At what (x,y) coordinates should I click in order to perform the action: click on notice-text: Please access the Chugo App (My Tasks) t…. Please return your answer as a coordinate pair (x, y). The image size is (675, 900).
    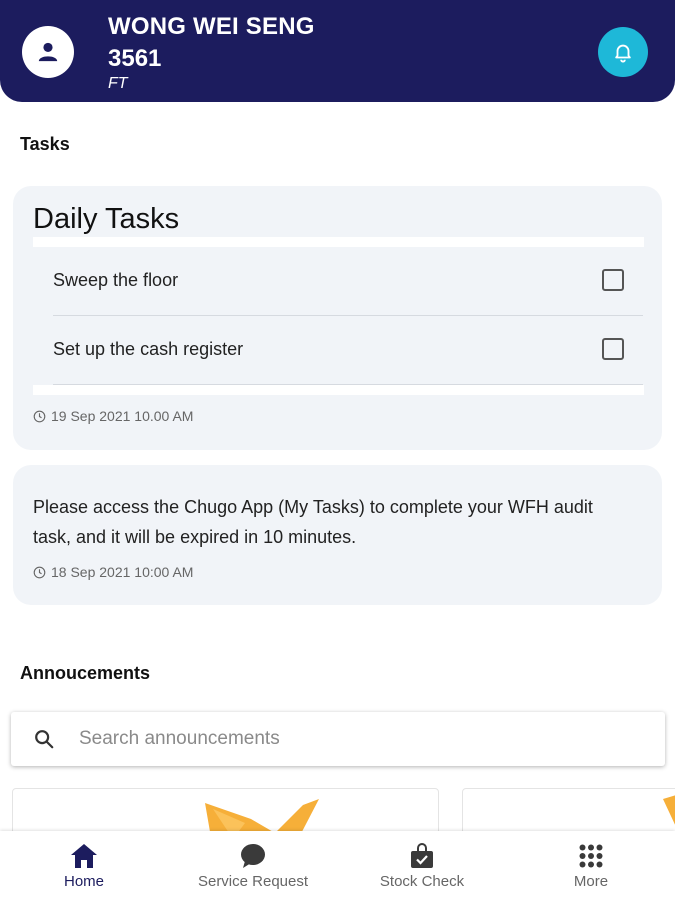
    Looking at the image, I should click on (313, 522).